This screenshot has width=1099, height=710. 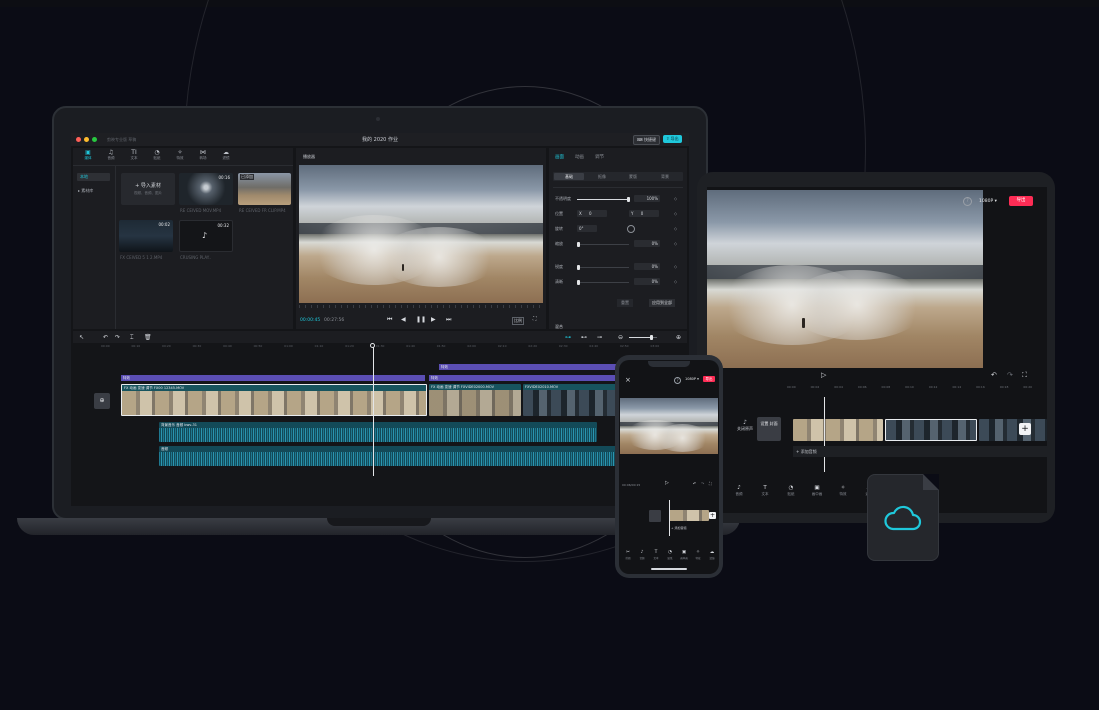 I want to click on rotation-dial-icon, so click(x=631, y=229).